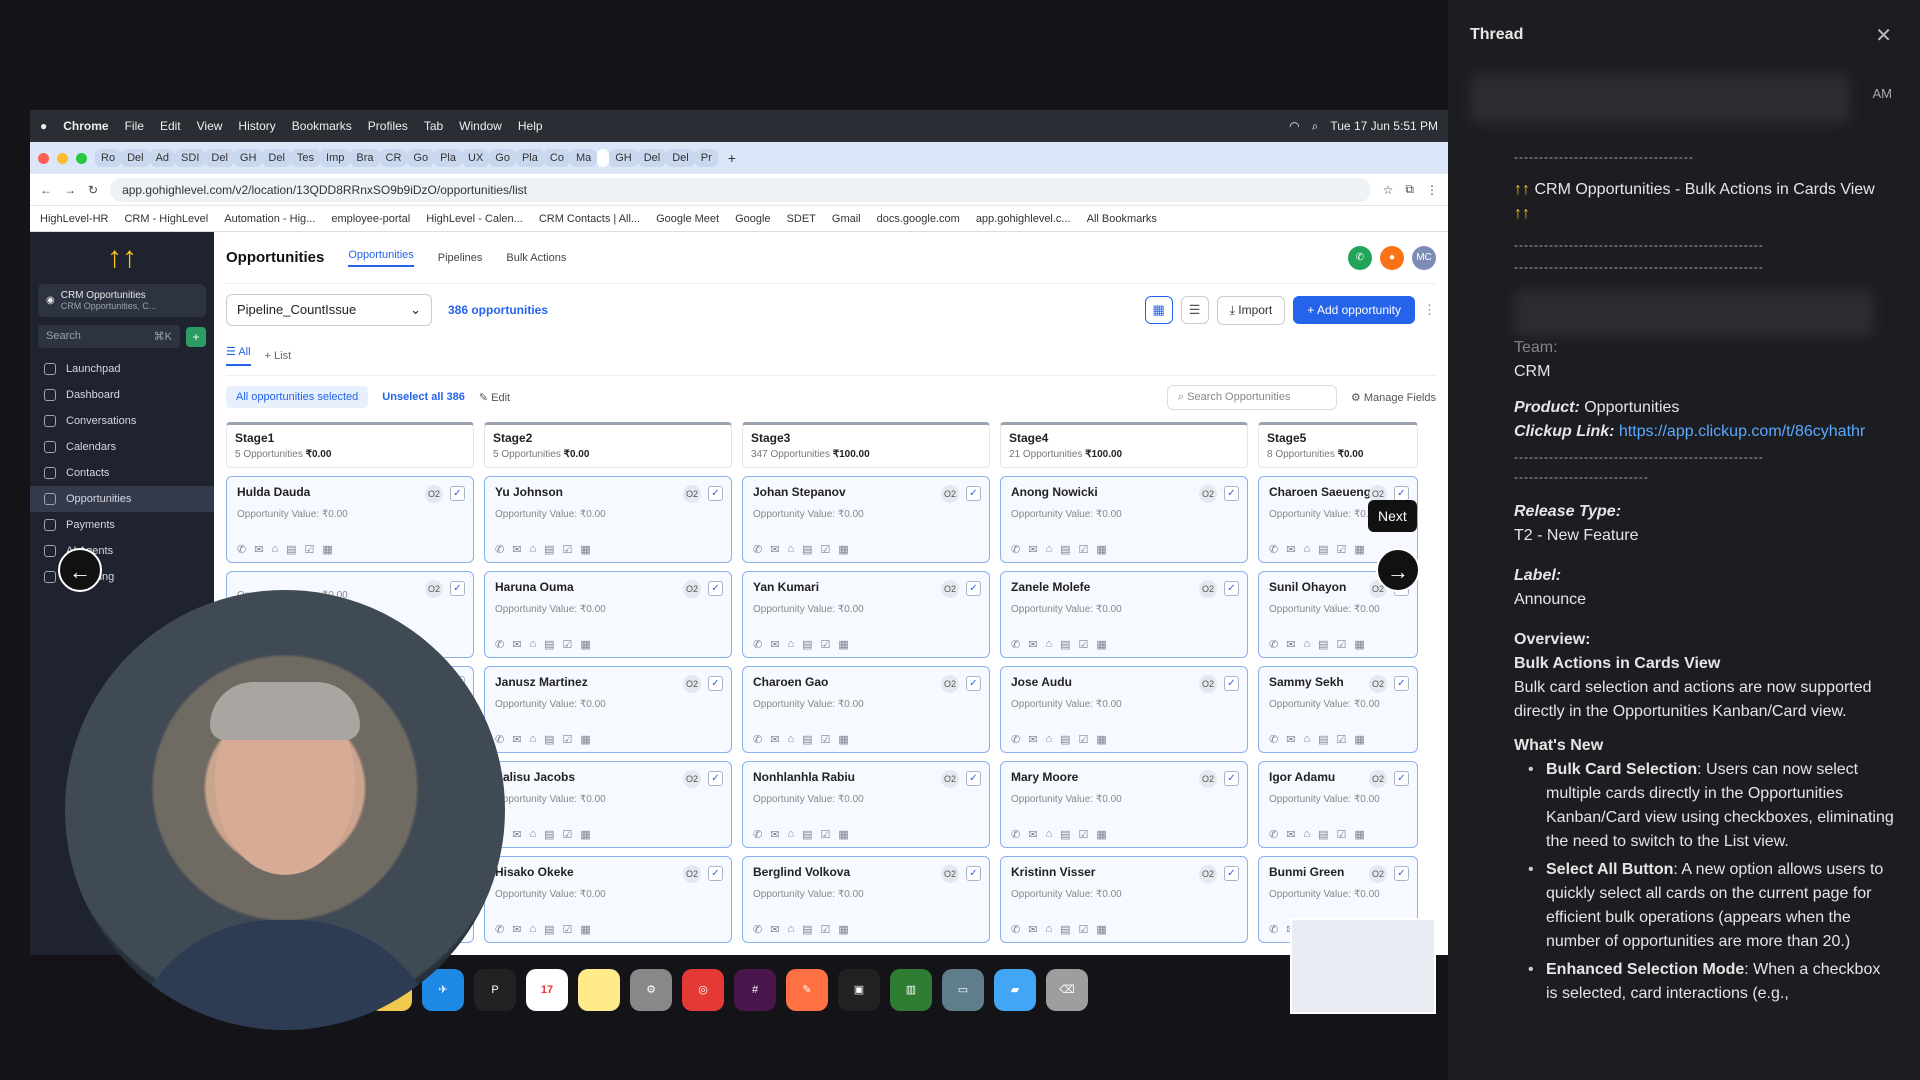  I want to click on browser-tab: Co, so click(556, 158).